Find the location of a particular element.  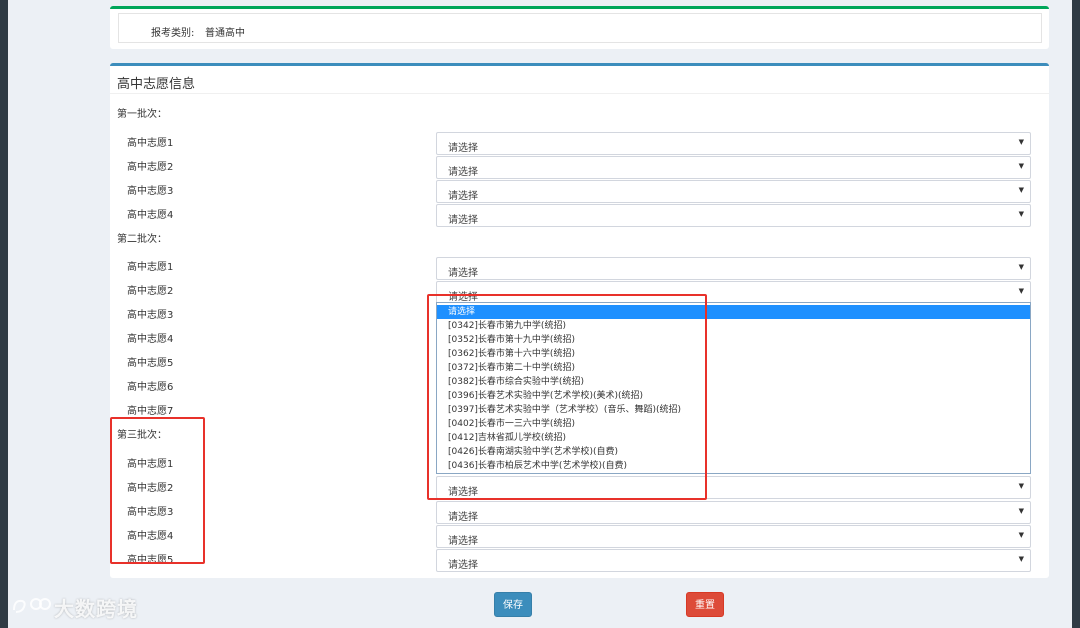

dropdown-highlight-box is located at coordinates (567, 397).